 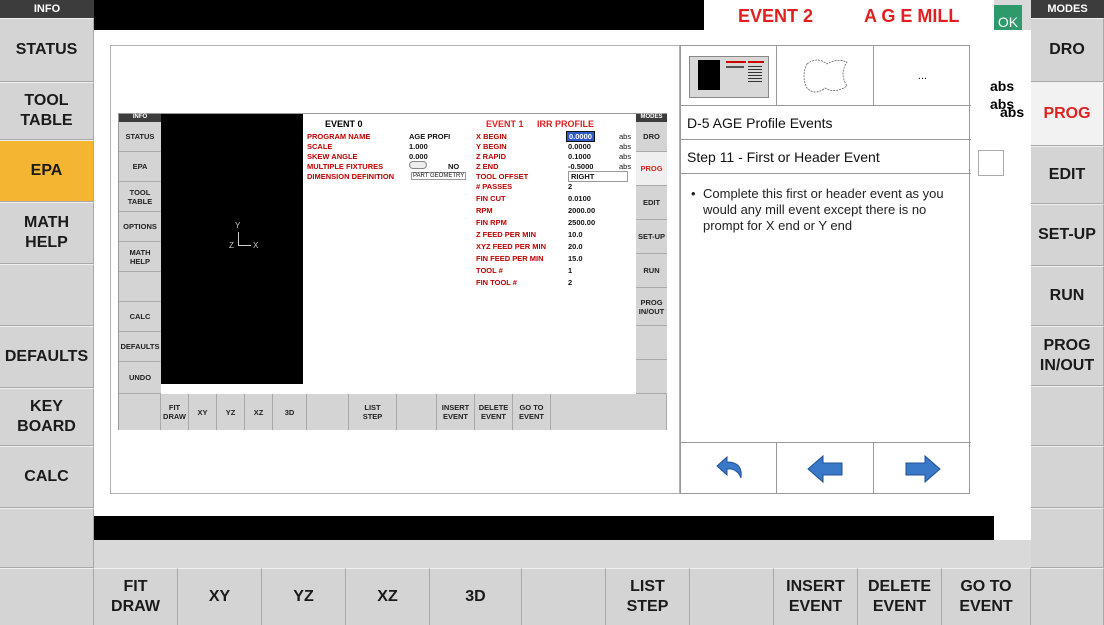 I want to click on edit-button: EDIT, so click(x=1067, y=175).